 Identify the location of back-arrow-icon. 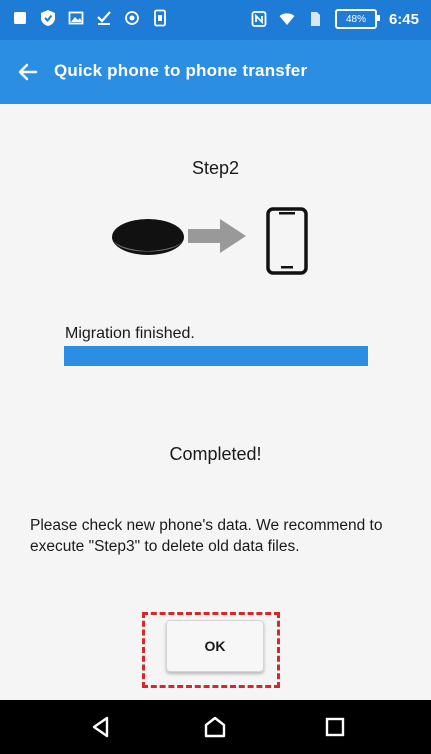
(28, 72).